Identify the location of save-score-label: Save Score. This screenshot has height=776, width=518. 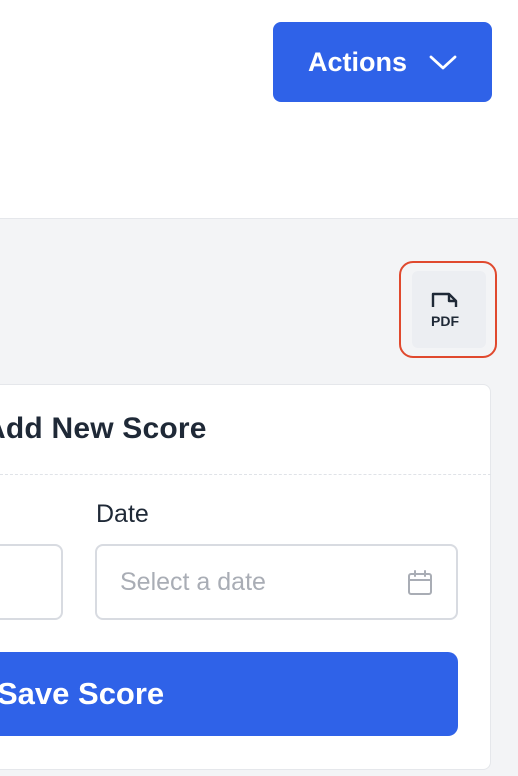
(82, 693).